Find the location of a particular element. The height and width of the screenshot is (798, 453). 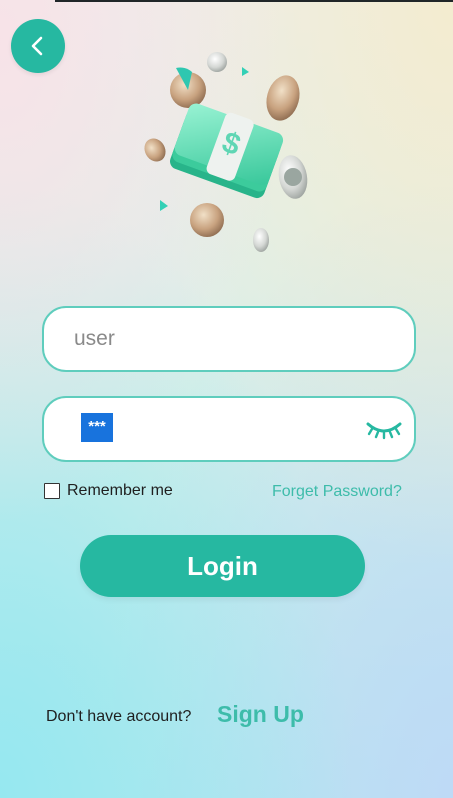

forgot-password-link: Forget Password? is located at coordinates (337, 492).